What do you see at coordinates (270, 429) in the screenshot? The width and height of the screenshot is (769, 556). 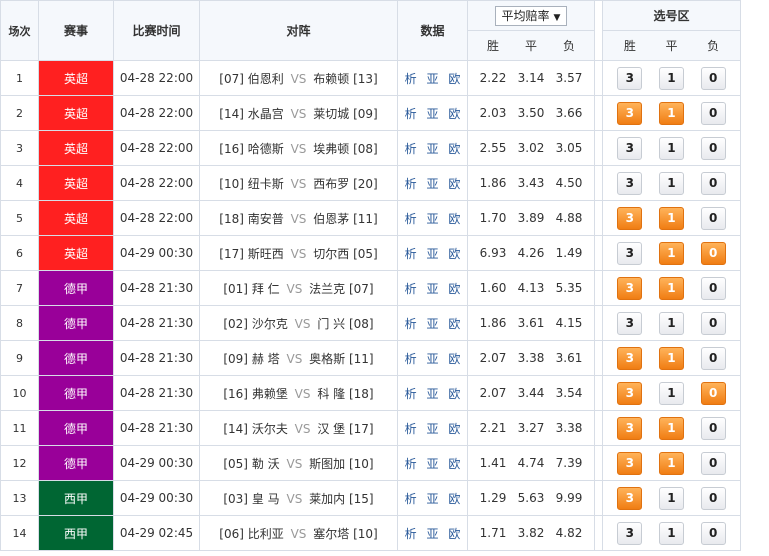 I see `home-team: 沃尔夫` at bounding box center [270, 429].